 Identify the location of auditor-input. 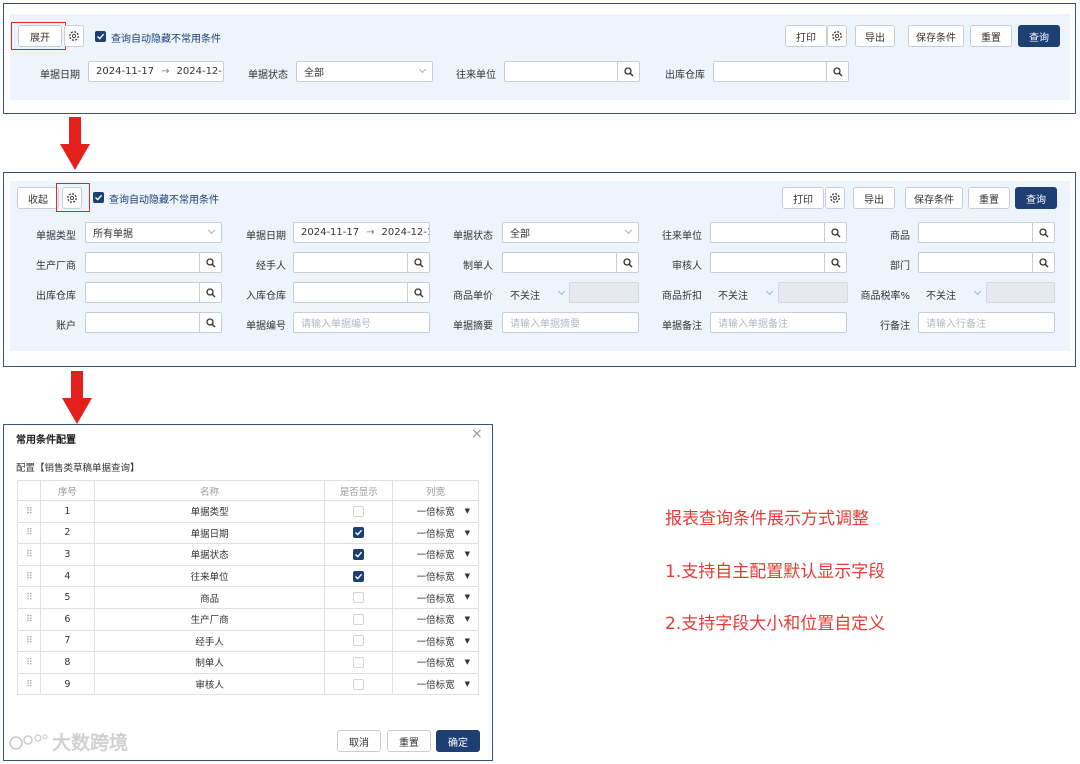
(778, 262).